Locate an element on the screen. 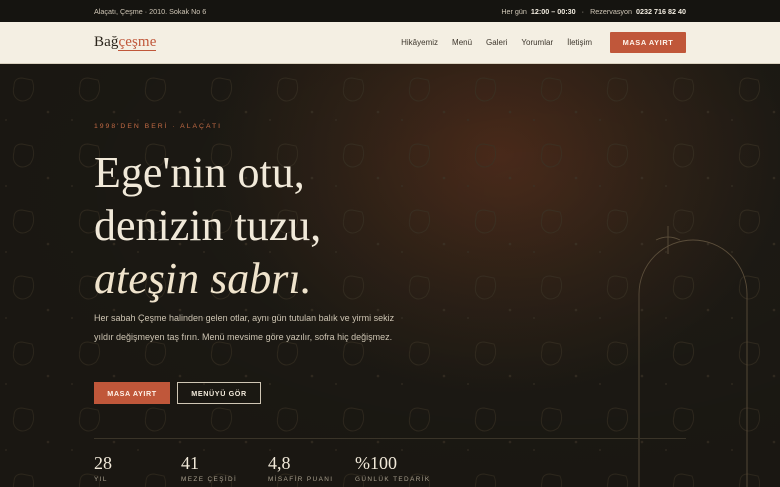  stat-years: 28 YIL is located at coordinates (137, 468).